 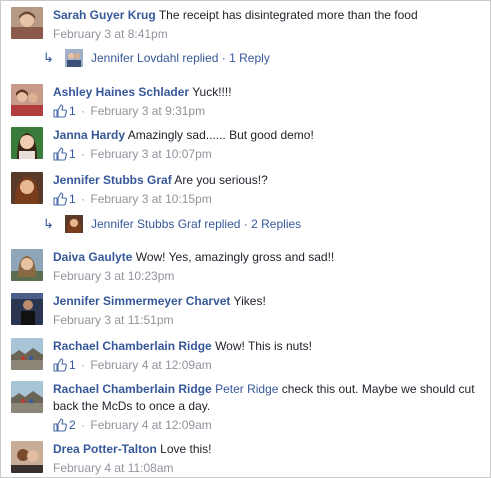 I want to click on comment-text: Love this!, so click(x=186, y=449).